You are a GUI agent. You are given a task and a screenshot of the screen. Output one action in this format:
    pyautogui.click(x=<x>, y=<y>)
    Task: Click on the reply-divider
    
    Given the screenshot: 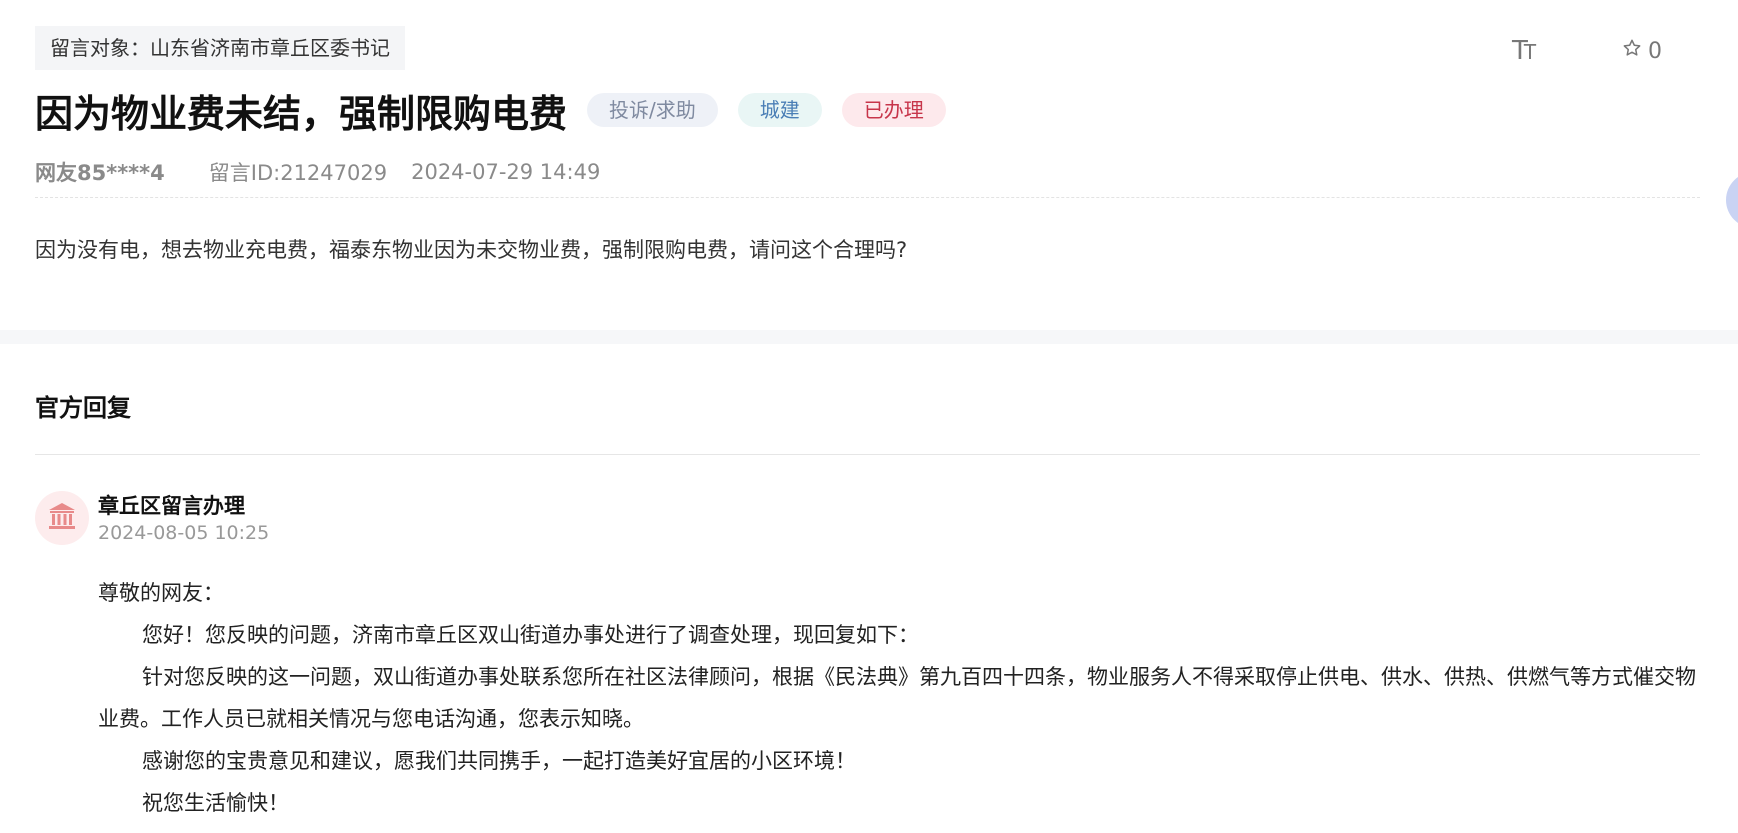 What is the action you would take?
    pyautogui.click(x=867, y=454)
    